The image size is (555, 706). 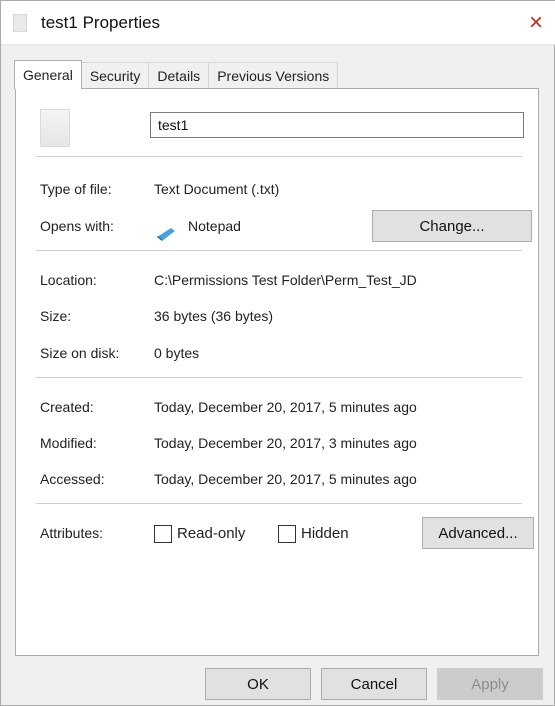 What do you see at coordinates (214, 316) in the screenshot?
I see `size-value: 36 bytes (36 bytes)` at bounding box center [214, 316].